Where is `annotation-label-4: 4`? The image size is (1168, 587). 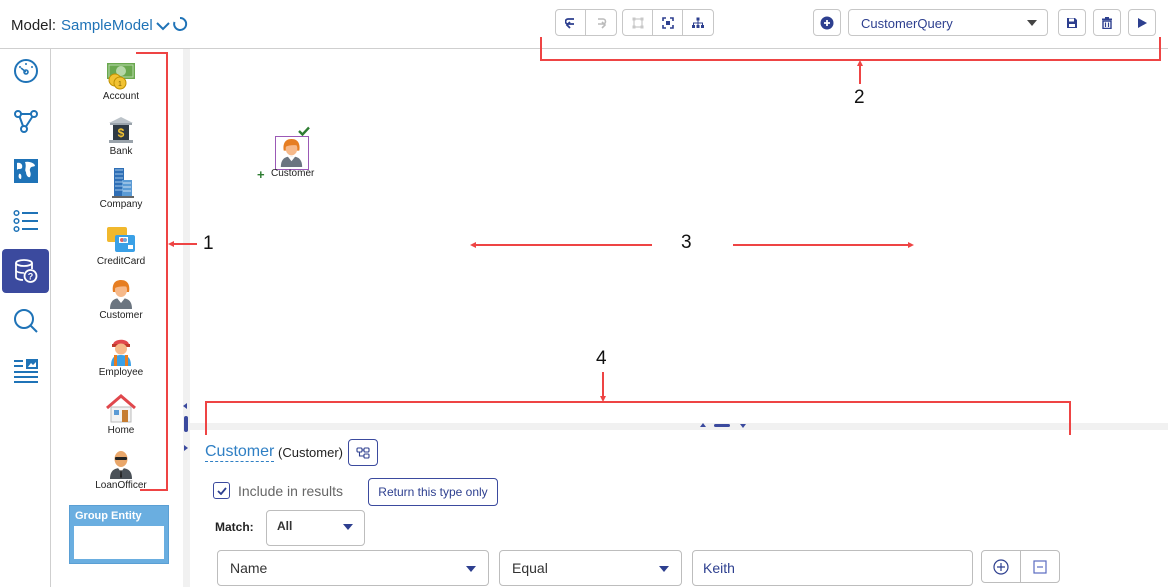
annotation-label-4: 4 is located at coordinates (601, 358).